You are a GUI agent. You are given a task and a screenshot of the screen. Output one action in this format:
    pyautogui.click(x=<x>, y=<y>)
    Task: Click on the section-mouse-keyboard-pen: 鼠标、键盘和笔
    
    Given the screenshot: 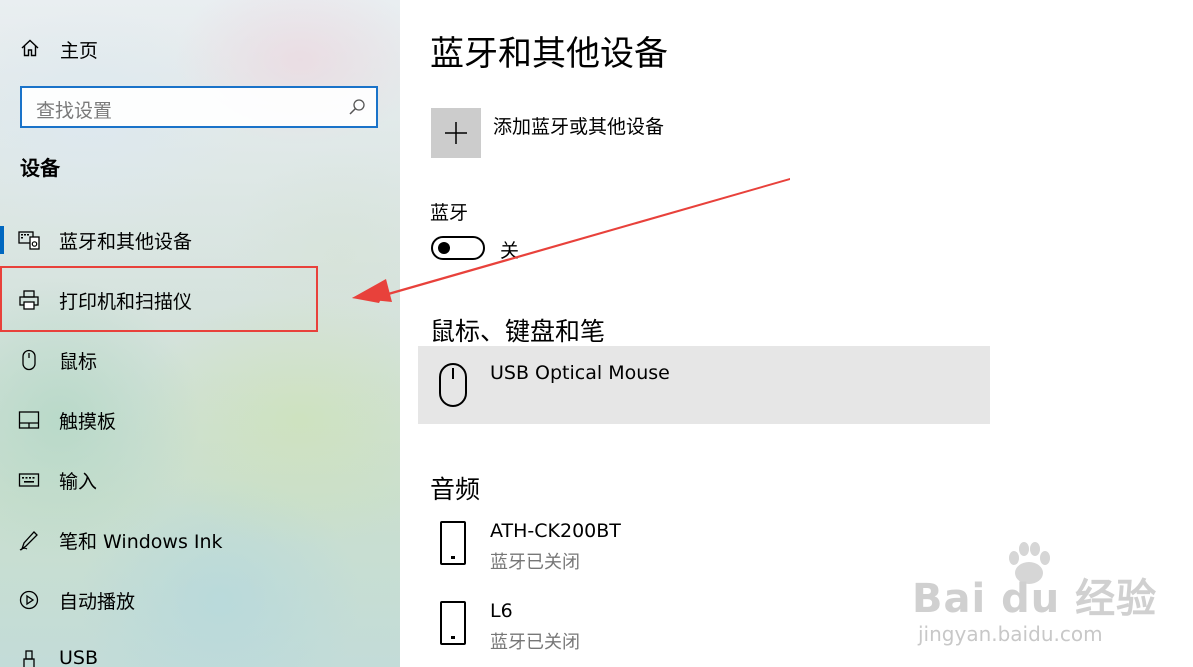 What is the action you would take?
    pyautogui.click(x=518, y=331)
    